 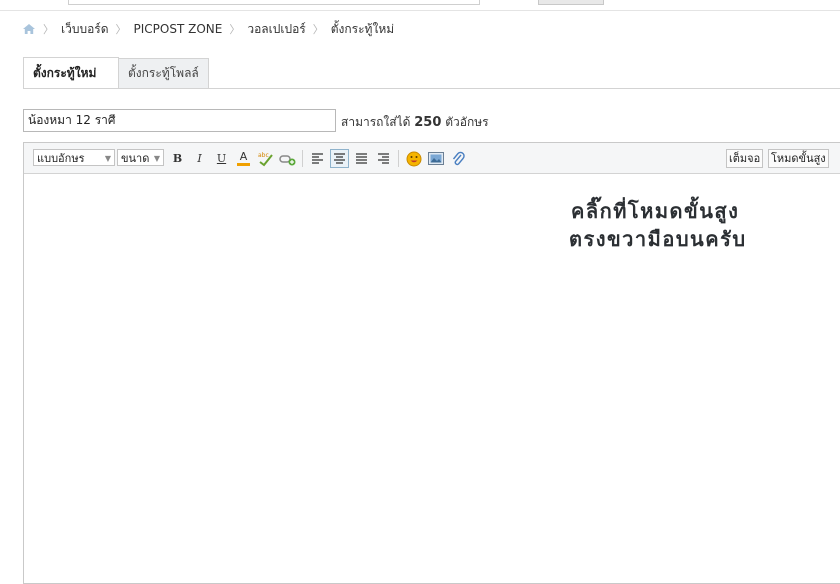 What do you see at coordinates (431, 88) in the screenshot?
I see `tab-divider` at bounding box center [431, 88].